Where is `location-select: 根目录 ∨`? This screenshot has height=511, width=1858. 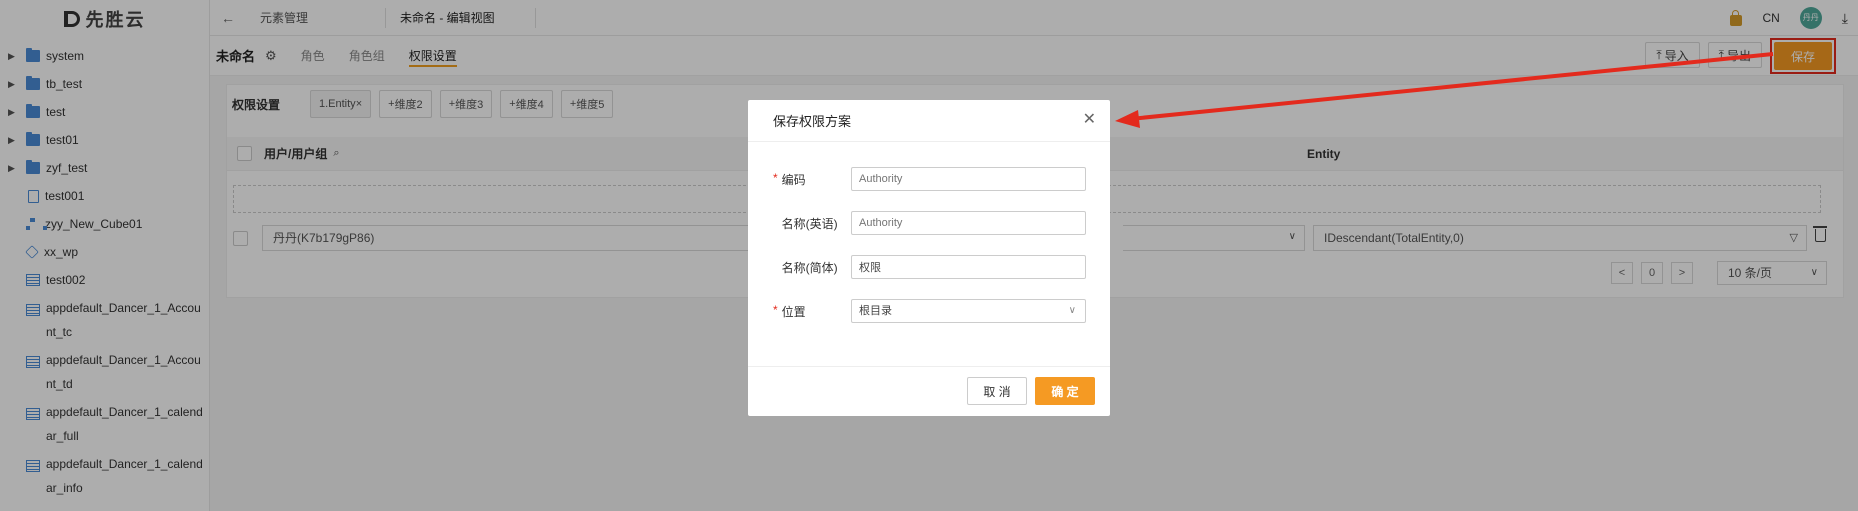
location-select: 根目录 ∨ is located at coordinates (968, 311).